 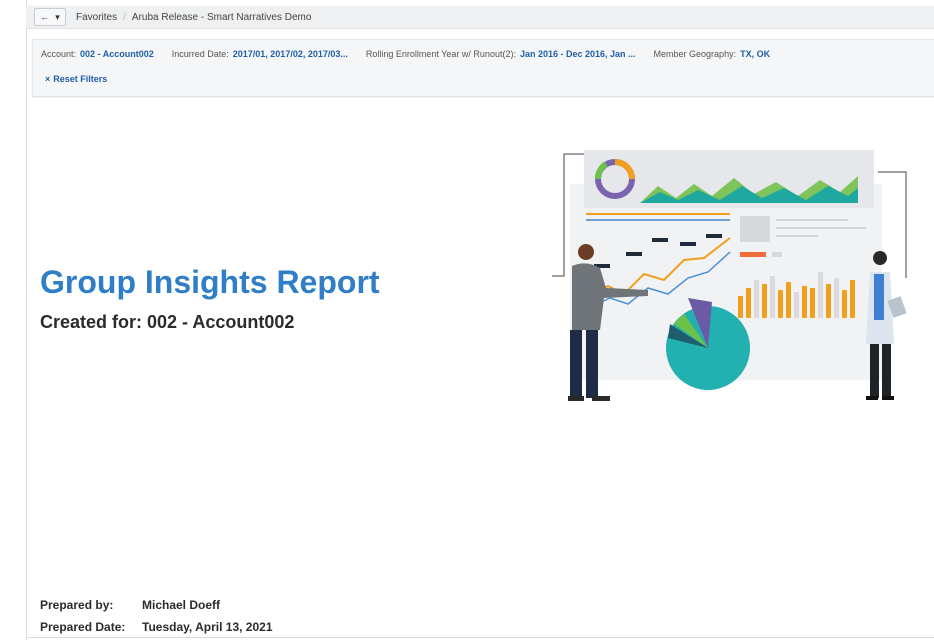 What do you see at coordinates (45, 17) in the screenshot?
I see `back-arrow-icon: ←` at bounding box center [45, 17].